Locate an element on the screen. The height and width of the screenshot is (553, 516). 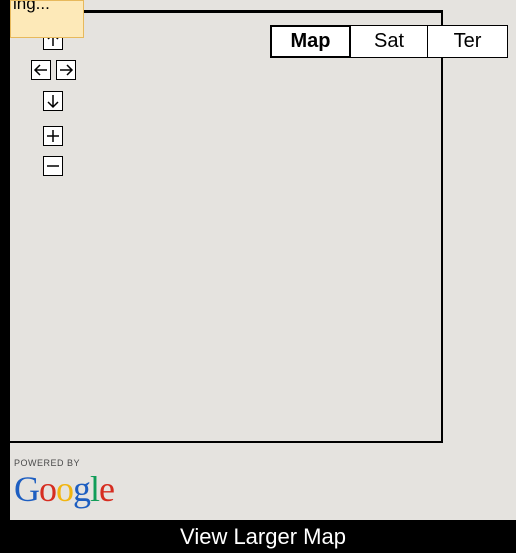
view-larger-map-label: View Larger Map is located at coordinates (263, 536).